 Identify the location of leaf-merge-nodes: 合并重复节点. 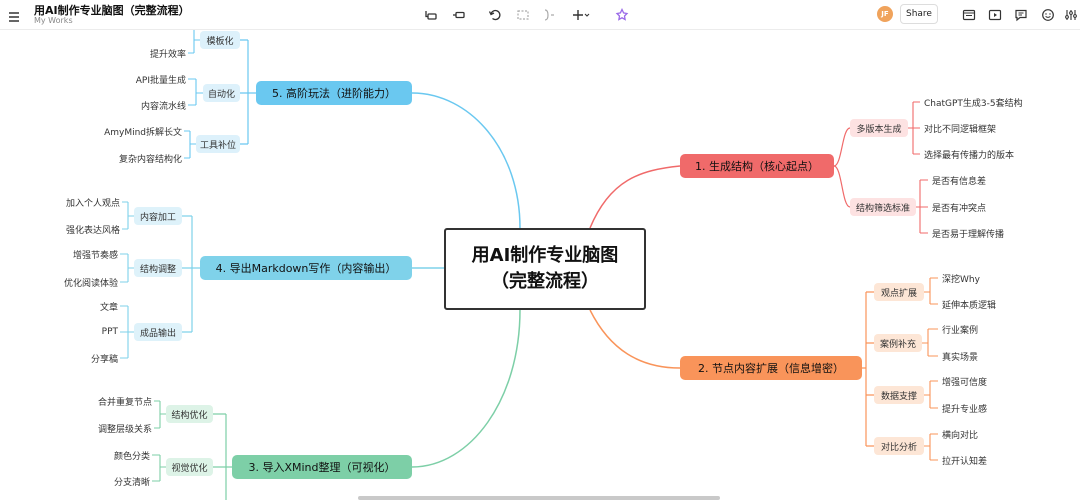
(114, 401).